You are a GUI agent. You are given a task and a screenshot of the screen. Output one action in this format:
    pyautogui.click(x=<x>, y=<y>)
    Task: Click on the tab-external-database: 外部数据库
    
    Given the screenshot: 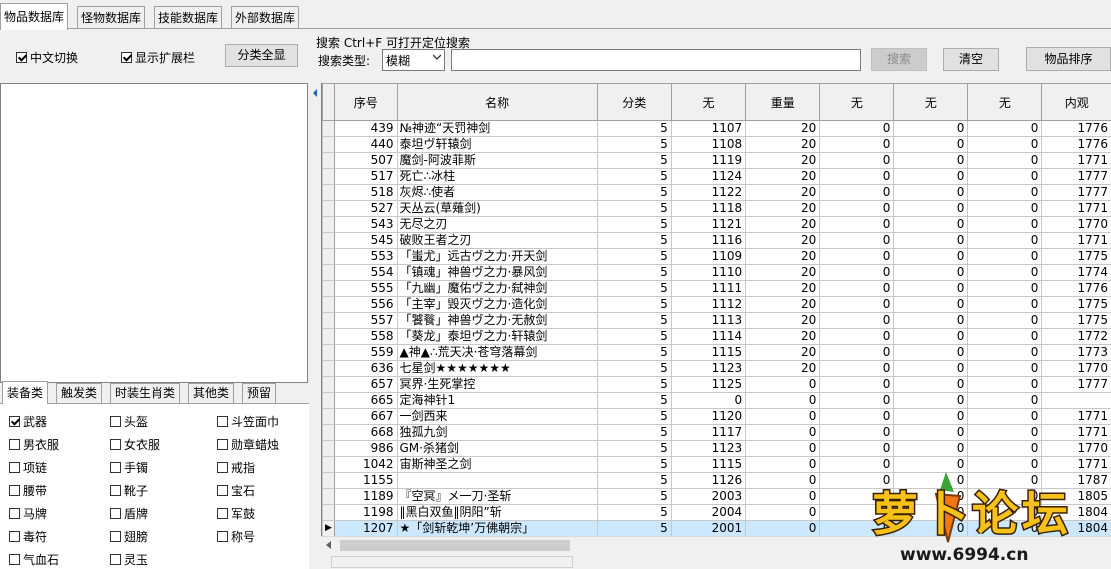 What is the action you would take?
    pyautogui.click(x=265, y=17)
    